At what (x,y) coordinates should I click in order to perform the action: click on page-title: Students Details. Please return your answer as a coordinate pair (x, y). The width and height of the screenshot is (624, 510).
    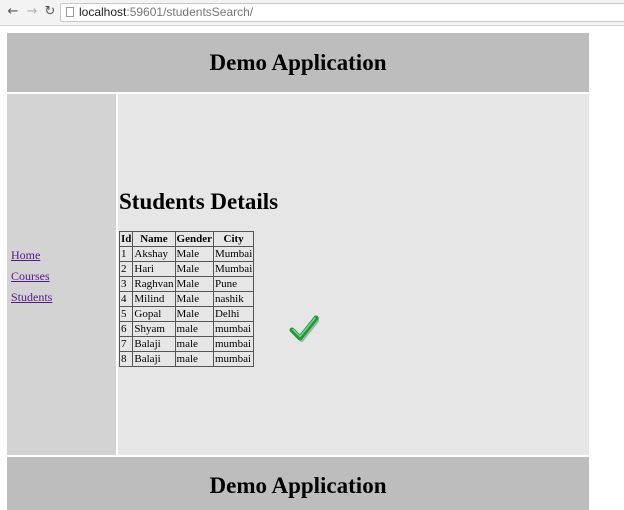
    Looking at the image, I should click on (199, 201).